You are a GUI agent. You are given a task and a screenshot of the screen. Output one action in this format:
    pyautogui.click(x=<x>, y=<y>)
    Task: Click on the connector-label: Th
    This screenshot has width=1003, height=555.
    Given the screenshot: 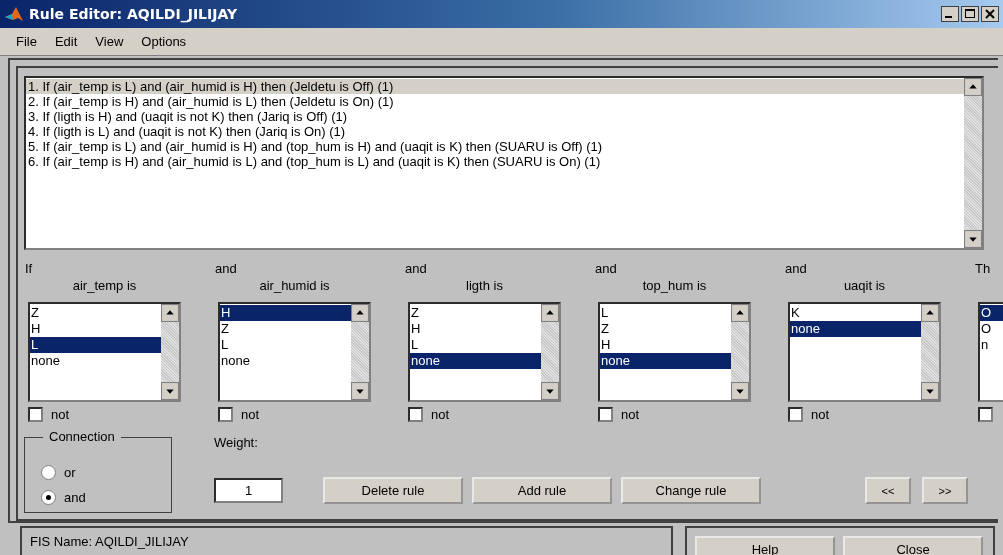 What is the action you would take?
    pyautogui.click(x=983, y=268)
    